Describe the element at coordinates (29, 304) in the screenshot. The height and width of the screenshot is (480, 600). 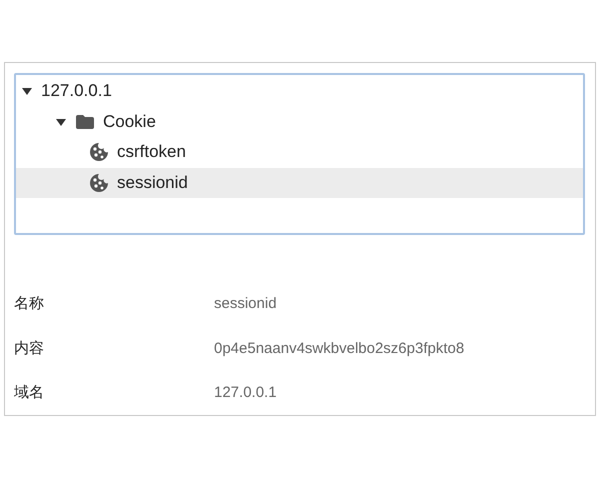
I see `field-label: 名称` at that location.